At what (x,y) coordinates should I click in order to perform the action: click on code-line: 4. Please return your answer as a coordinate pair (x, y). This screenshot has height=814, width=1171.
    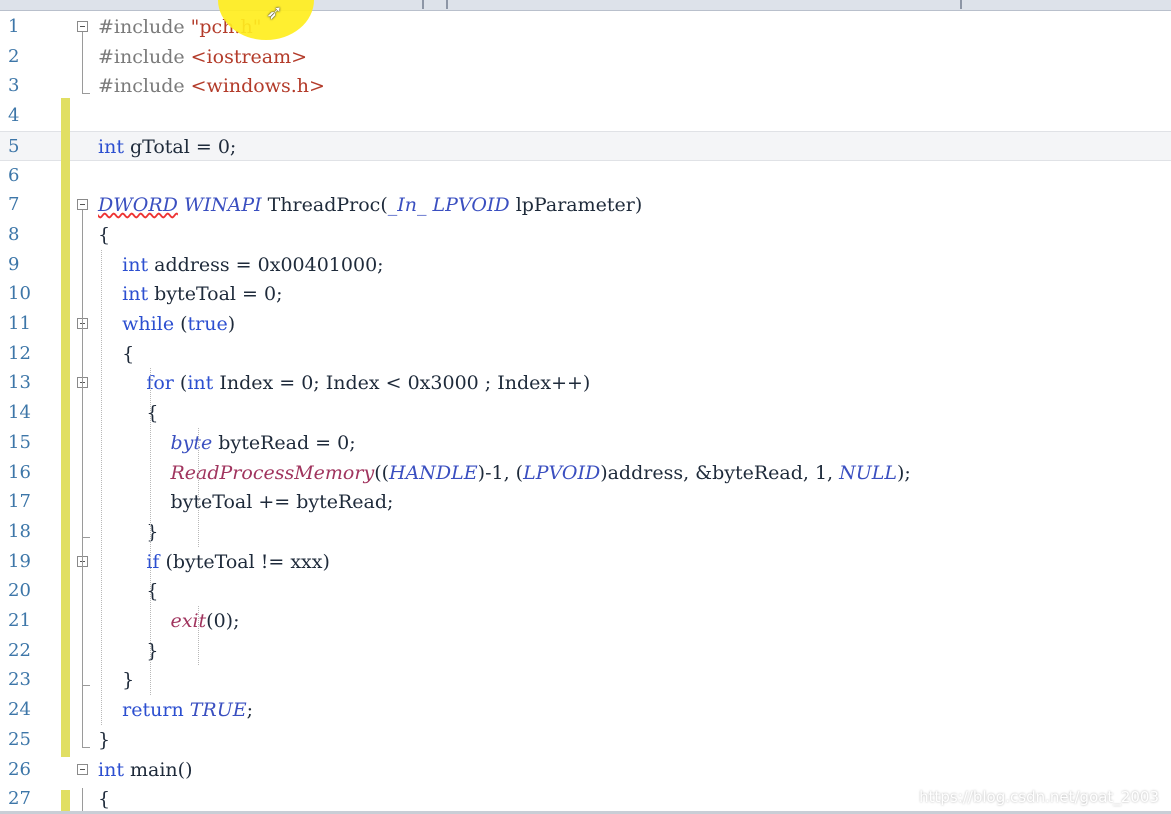
    Looking at the image, I should click on (585, 116).